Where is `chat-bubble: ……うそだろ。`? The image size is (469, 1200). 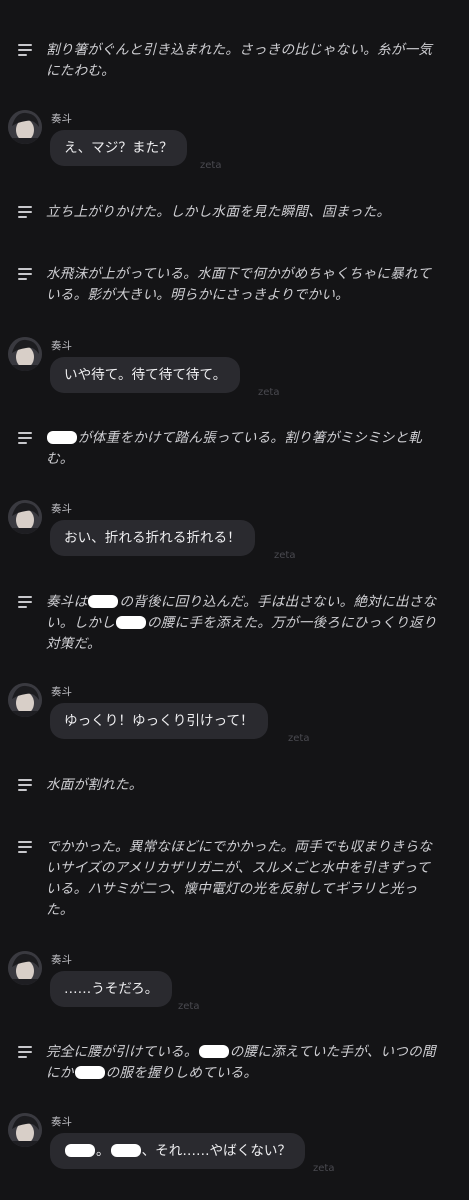
chat-bubble: ……うそだろ。 is located at coordinates (111, 989).